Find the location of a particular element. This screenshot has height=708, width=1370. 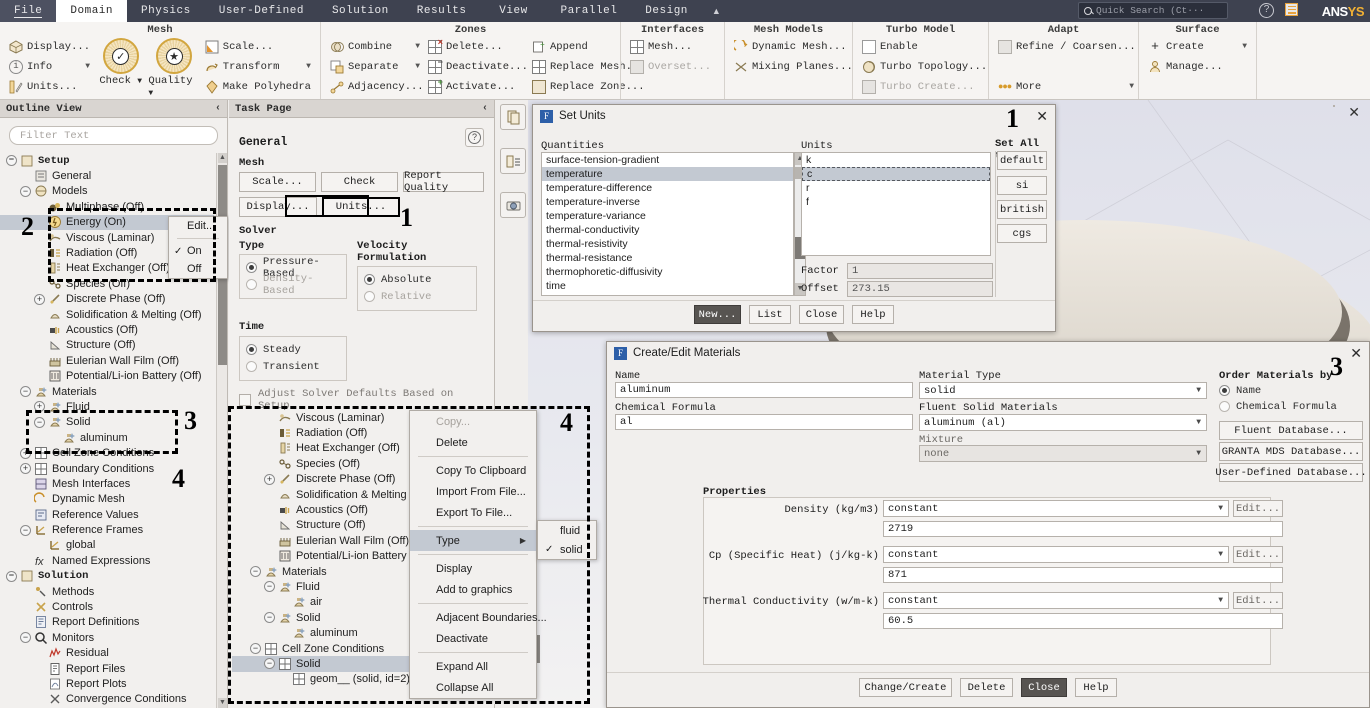

radio-steady: Steady is located at coordinates (293, 349).